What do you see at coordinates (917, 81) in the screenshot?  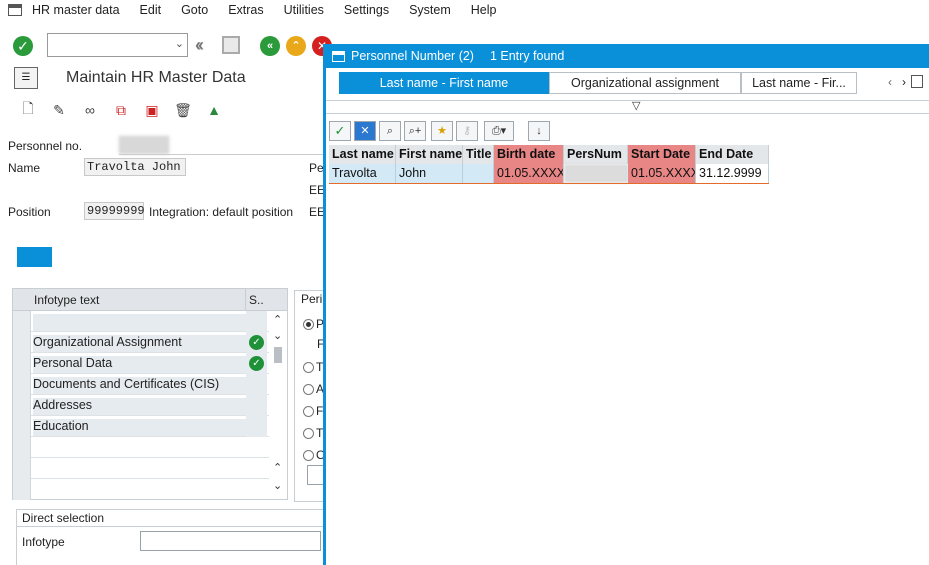 I see `tab-list-icon` at bounding box center [917, 81].